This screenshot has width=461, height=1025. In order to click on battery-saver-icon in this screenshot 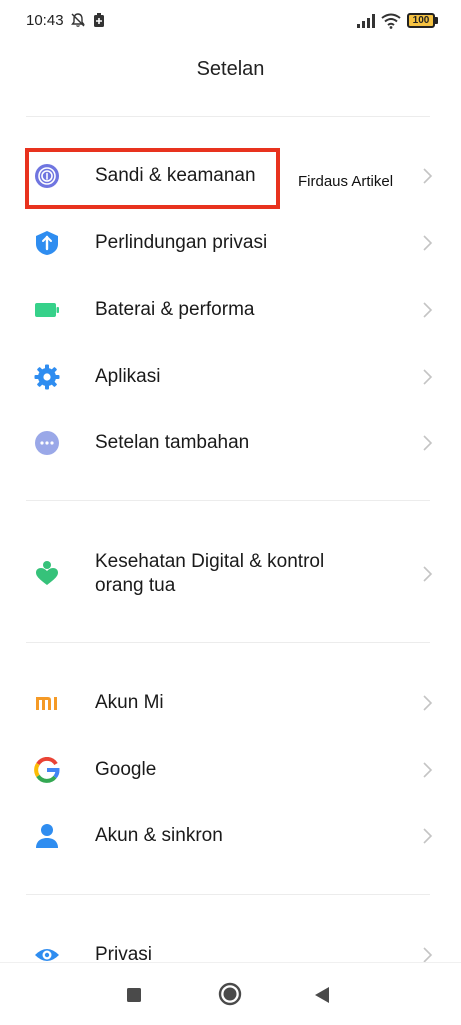, I will do `click(99, 20)`.